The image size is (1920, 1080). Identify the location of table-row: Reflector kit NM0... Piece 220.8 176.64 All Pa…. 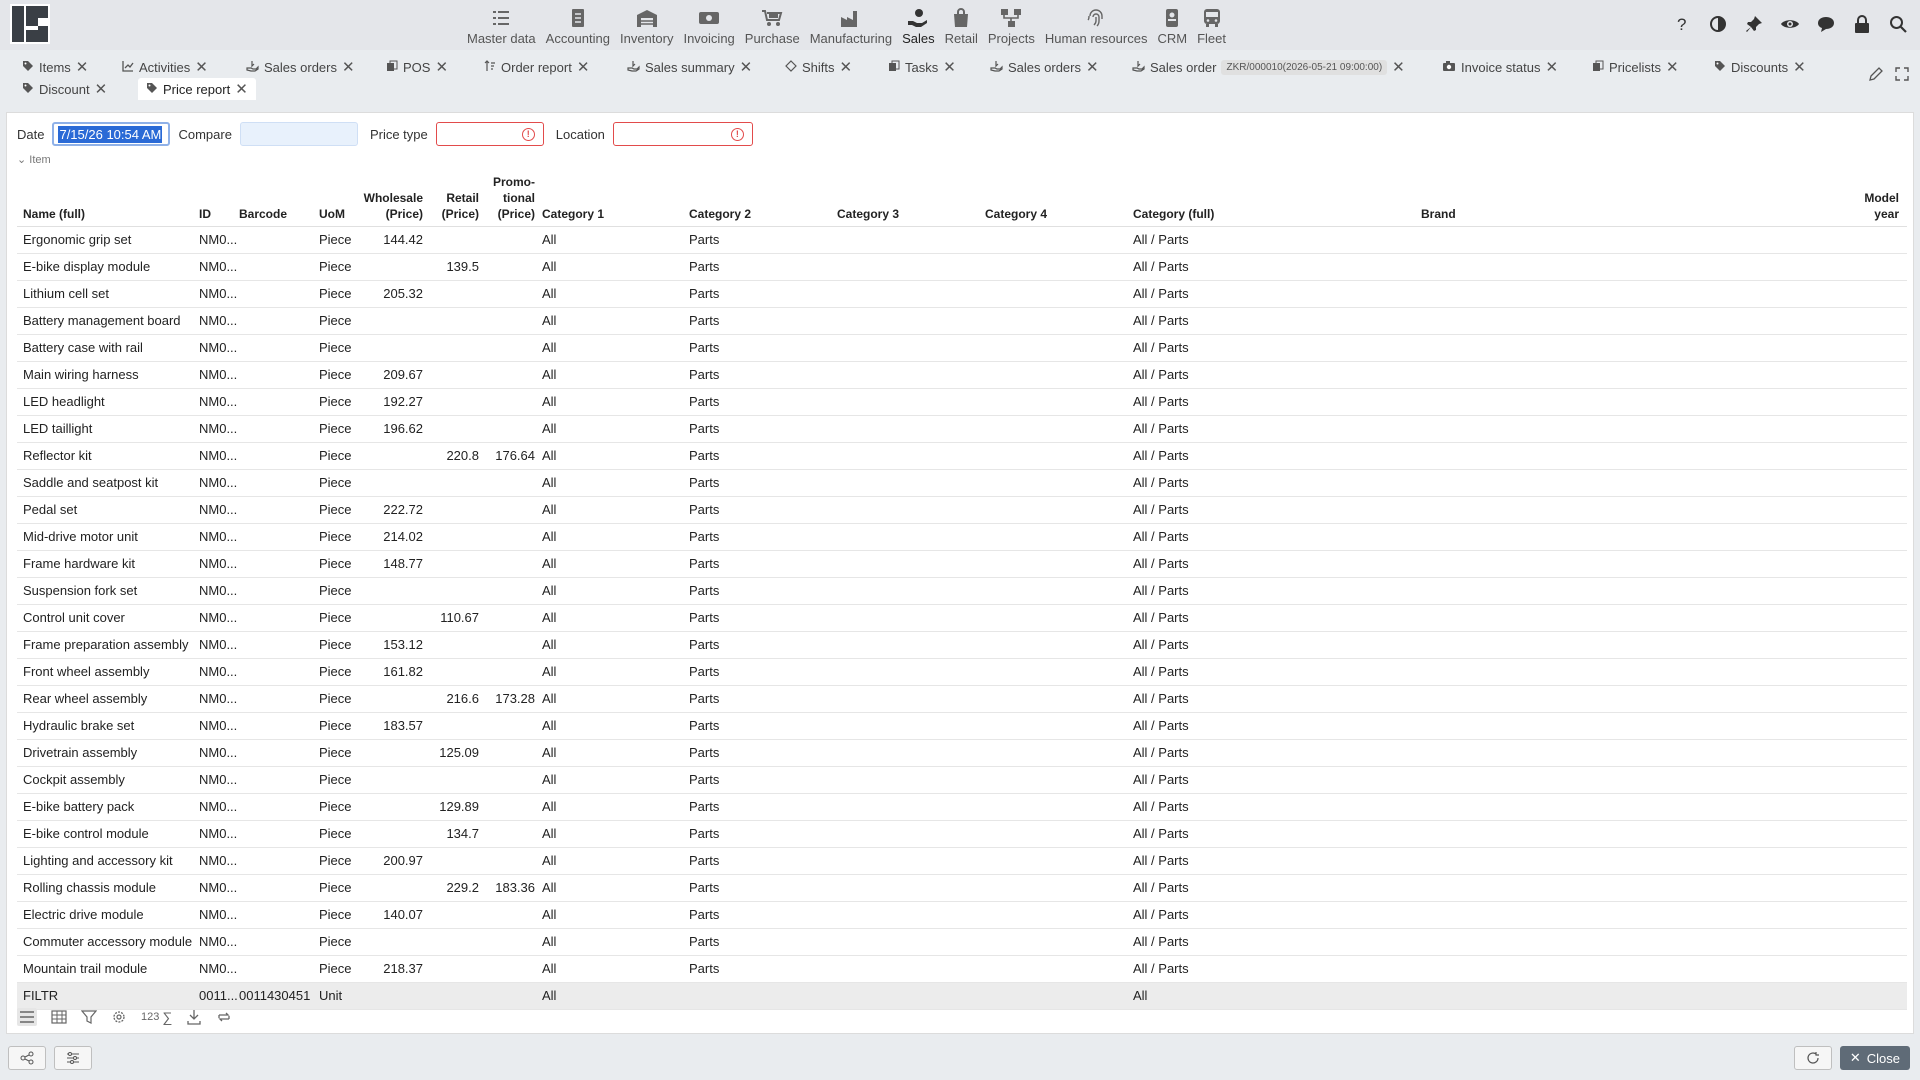
(962, 456).